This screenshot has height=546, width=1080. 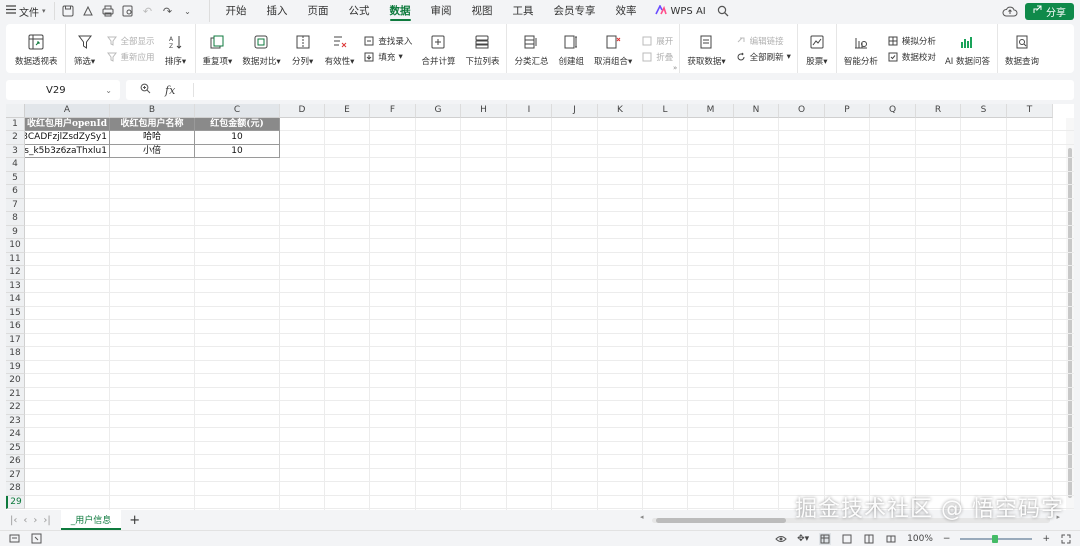 What do you see at coordinates (152, 124) in the screenshot?
I see `table-header-cell: 收红包用户名称` at bounding box center [152, 124].